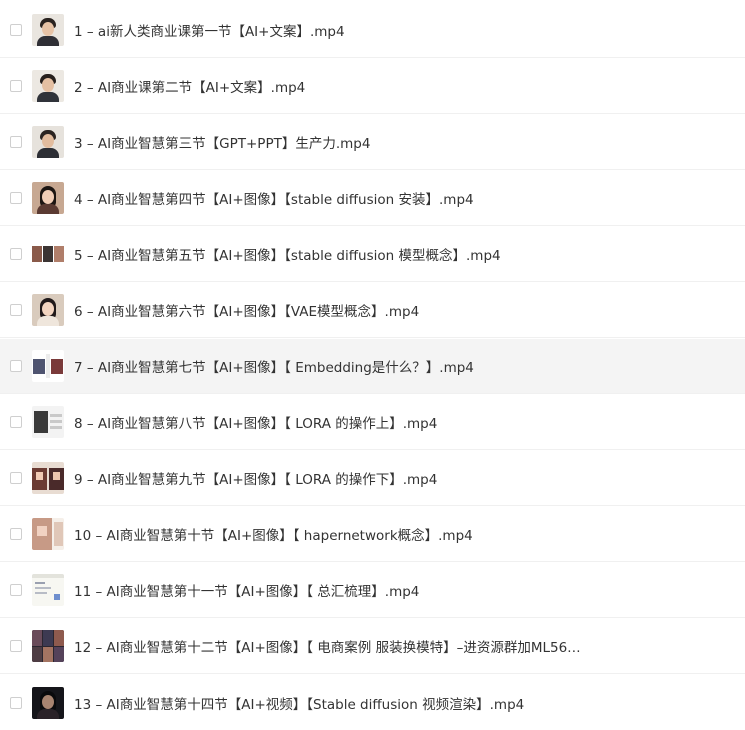 This screenshot has height=730, width=745. I want to click on file-name: 9 – AI商业智慧第九节【AI+图像】【 LORA 的操作下】.mp4, so click(255, 478).